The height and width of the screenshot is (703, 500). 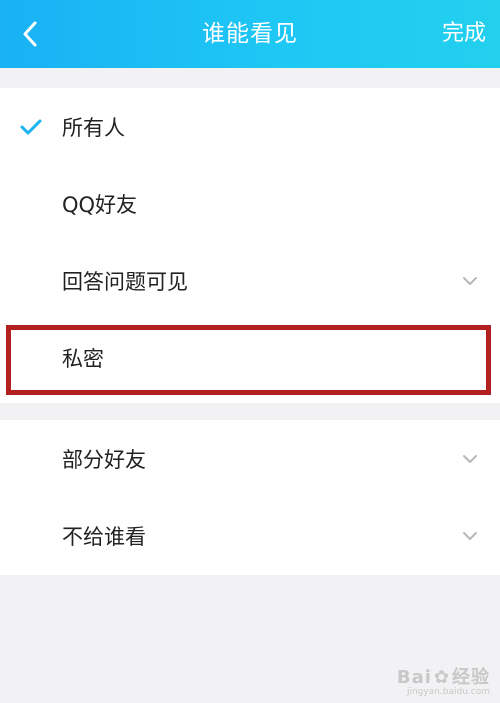 I want to click on option-everyone: 所有人, so click(x=250, y=126).